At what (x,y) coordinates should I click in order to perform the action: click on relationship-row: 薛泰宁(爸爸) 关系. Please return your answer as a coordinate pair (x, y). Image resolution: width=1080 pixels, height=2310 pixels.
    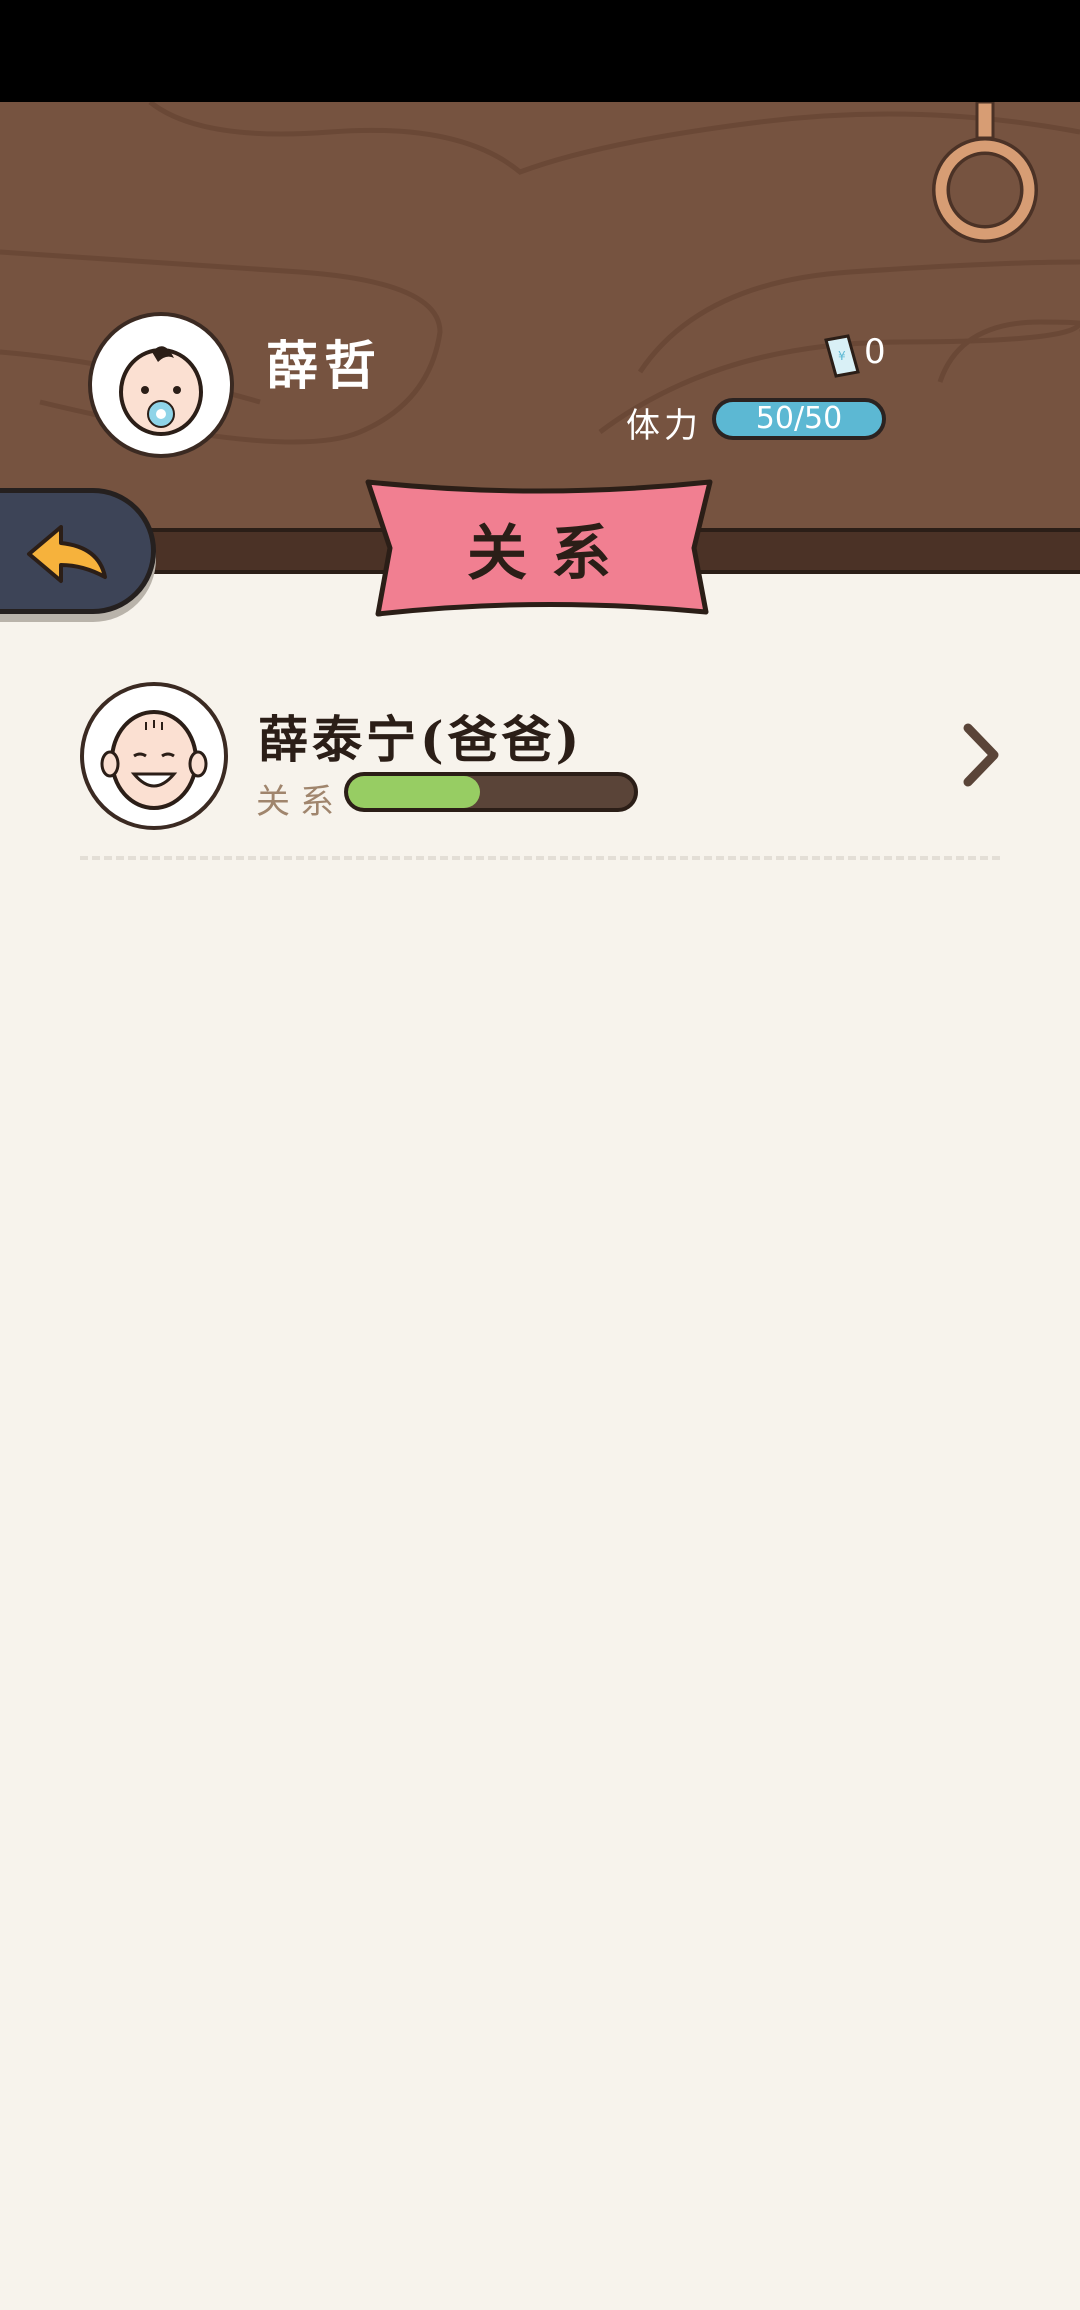
    Looking at the image, I should click on (540, 772).